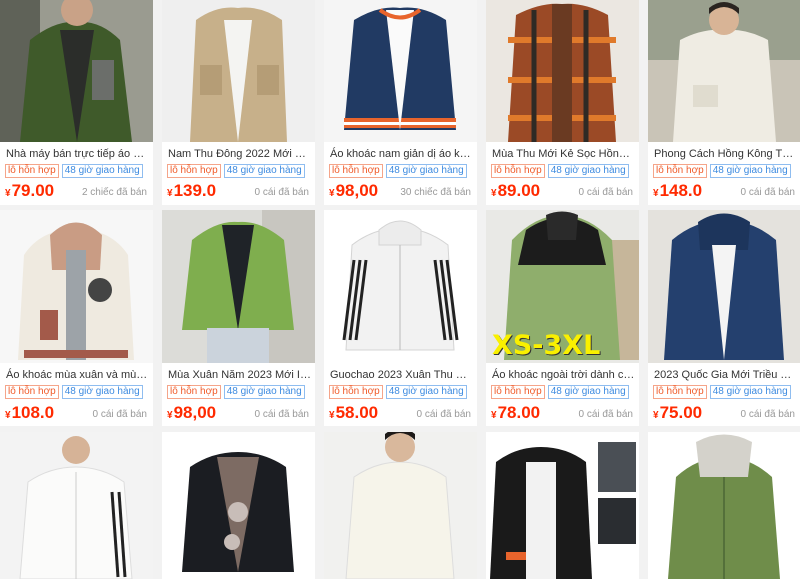 This screenshot has width=800, height=579. What do you see at coordinates (678, 412) in the screenshot?
I see `product-price: ¥75.00` at bounding box center [678, 412].